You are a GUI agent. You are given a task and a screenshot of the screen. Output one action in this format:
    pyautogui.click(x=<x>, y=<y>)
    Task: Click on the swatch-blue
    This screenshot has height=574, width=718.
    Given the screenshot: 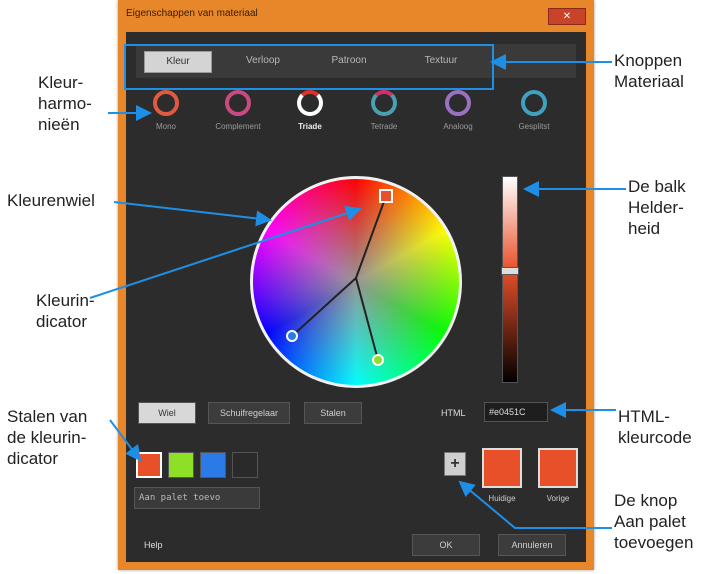 What is the action you would take?
    pyautogui.click(x=213, y=465)
    